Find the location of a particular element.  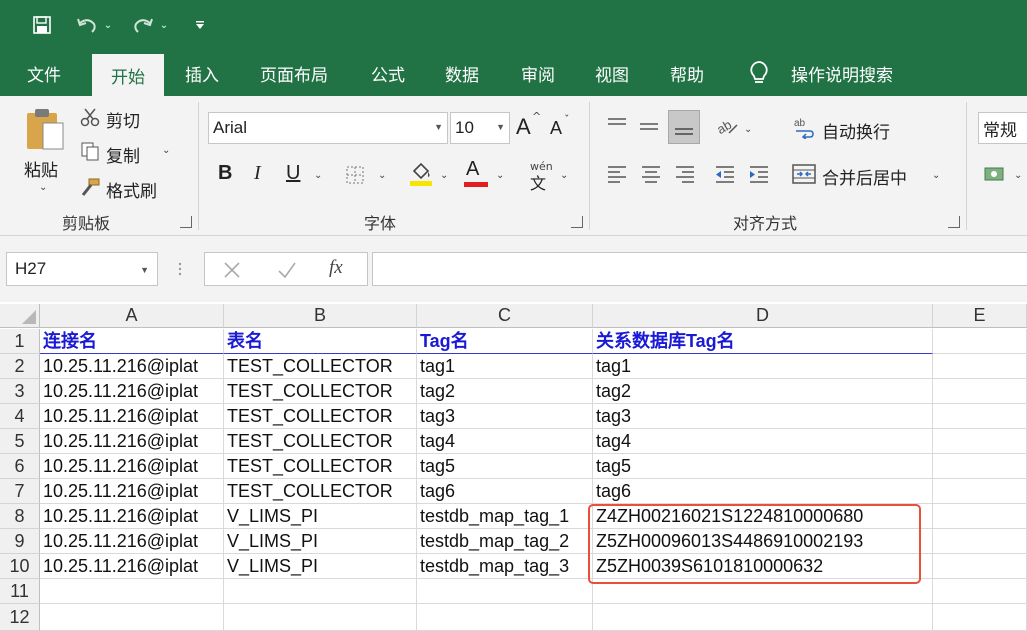

accounting-format-icon is located at coordinates (995, 174).